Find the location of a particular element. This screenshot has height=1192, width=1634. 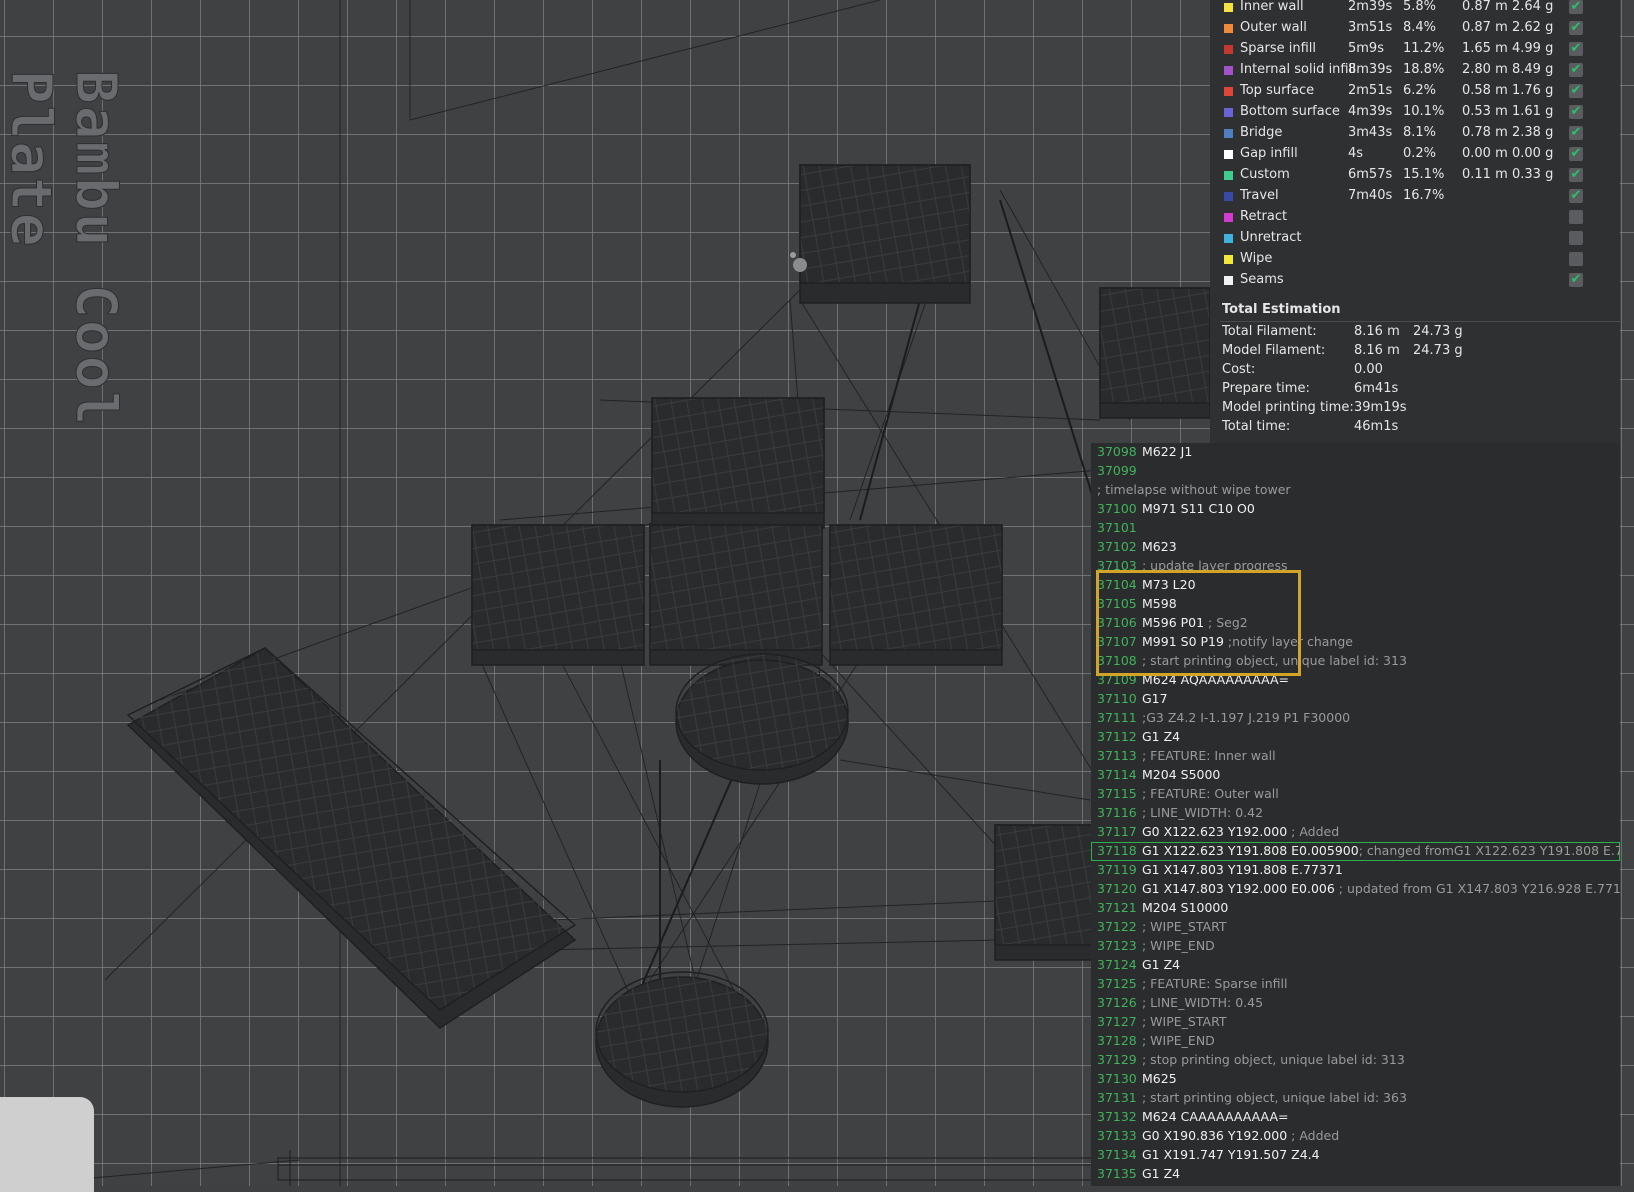

line-number: 37134 is located at coordinates (1117, 1154).